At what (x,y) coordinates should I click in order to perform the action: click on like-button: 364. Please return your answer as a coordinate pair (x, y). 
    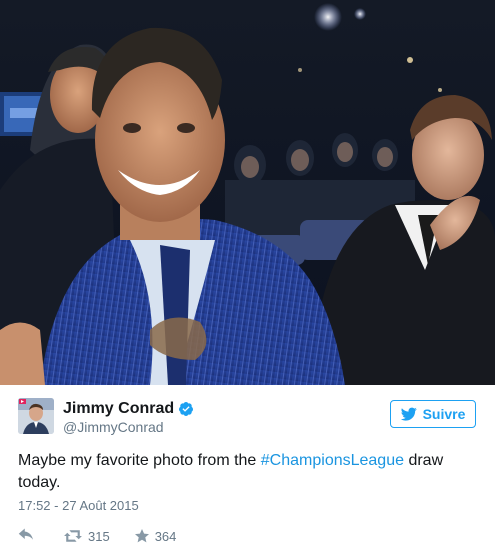
    Looking at the image, I should click on (155, 536).